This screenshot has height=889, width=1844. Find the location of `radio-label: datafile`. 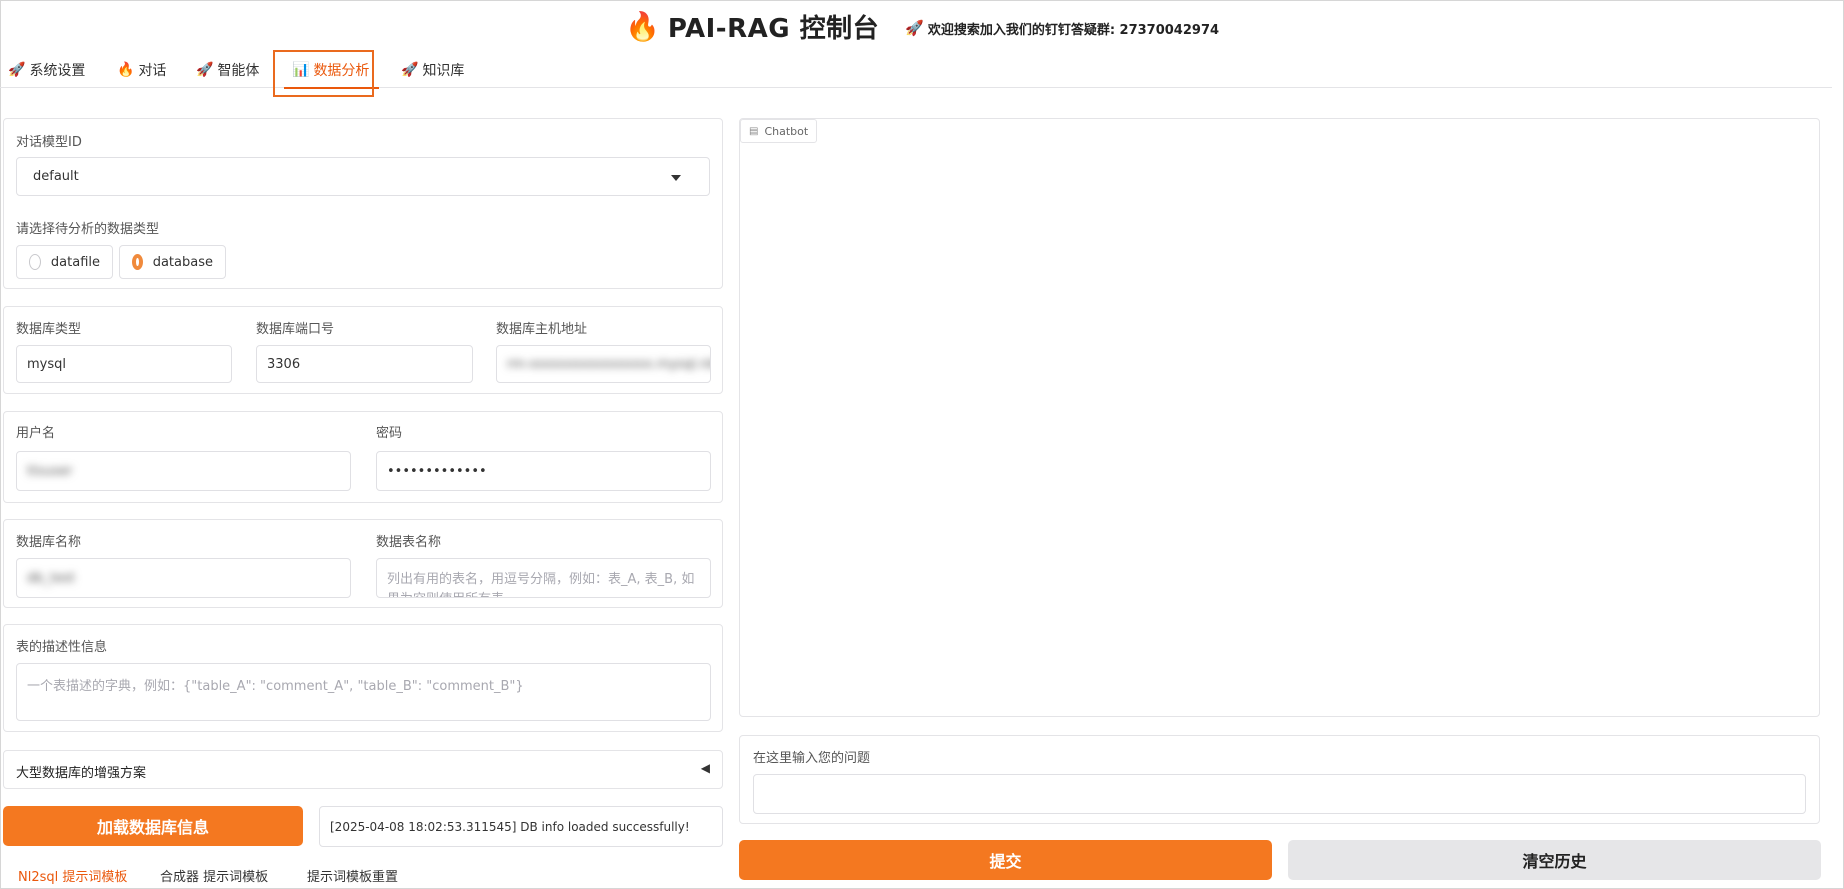

radio-label: datafile is located at coordinates (75, 262).